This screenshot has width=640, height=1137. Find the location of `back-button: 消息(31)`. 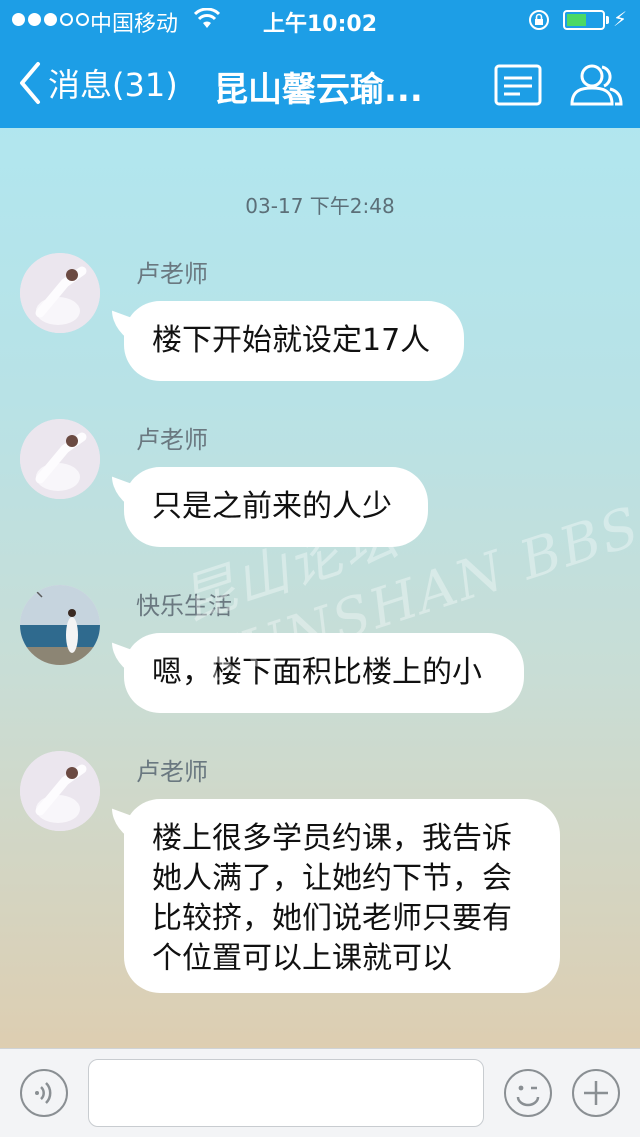

back-button: 消息(31) is located at coordinates (97, 83).